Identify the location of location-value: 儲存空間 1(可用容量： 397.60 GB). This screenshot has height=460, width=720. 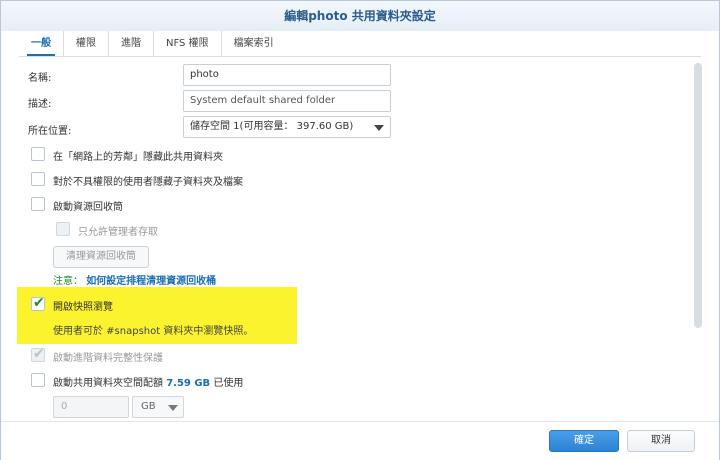
(272, 126).